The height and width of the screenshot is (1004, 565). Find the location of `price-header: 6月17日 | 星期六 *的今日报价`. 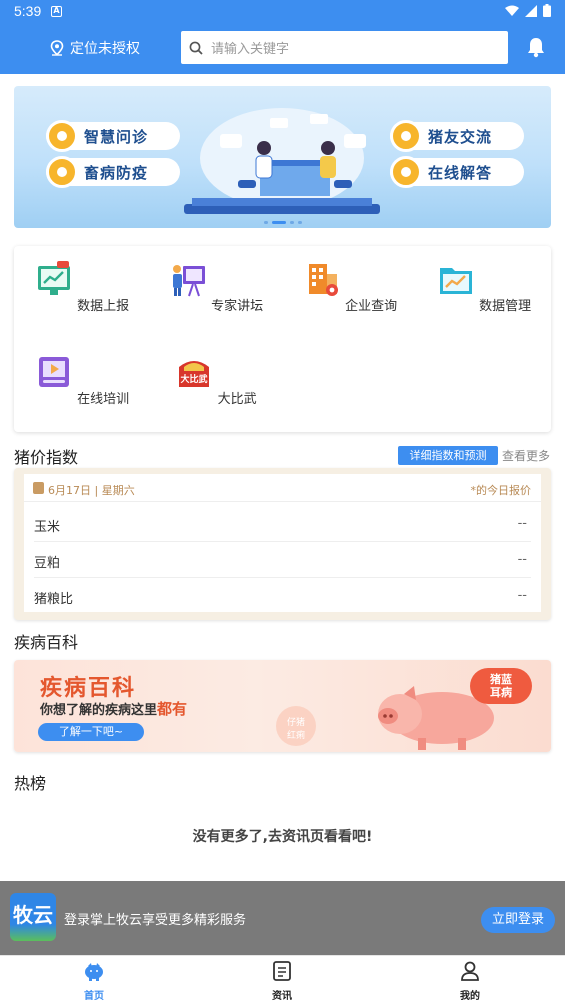

price-header: 6月17日 | 星期六 *的今日报价 is located at coordinates (282, 488).